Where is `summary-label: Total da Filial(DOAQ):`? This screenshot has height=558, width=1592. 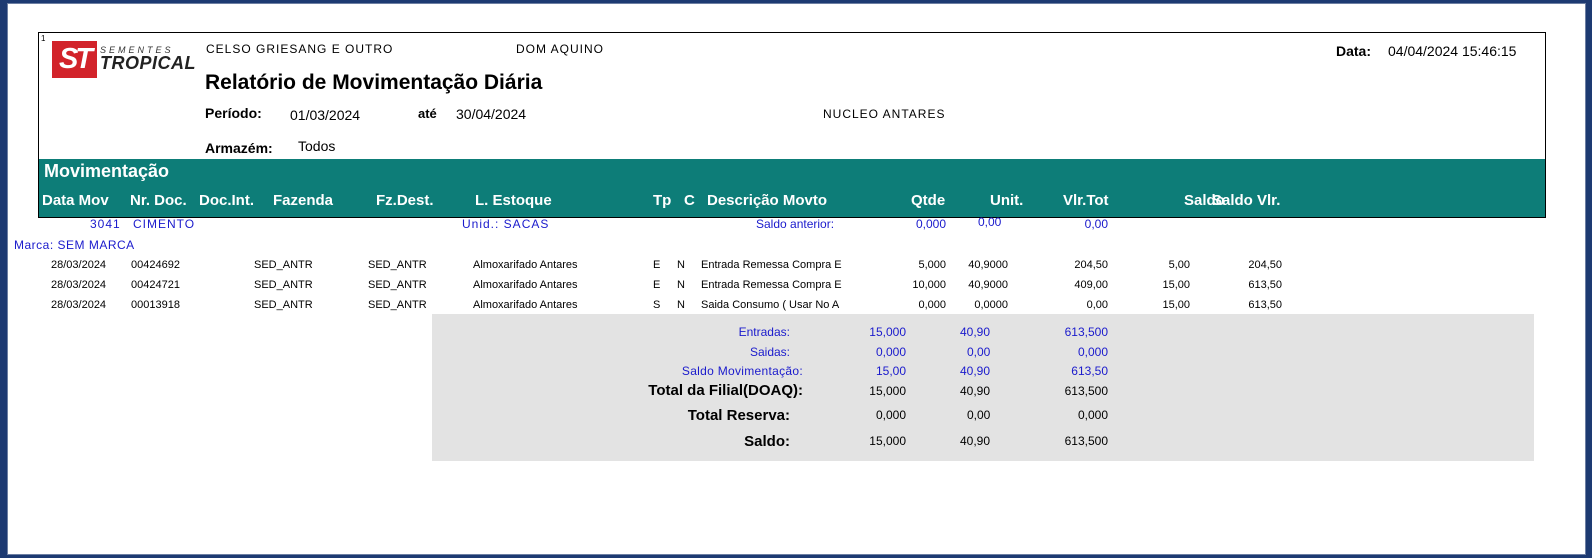
summary-label: Total da Filial(DOAQ): is located at coordinates (725, 390).